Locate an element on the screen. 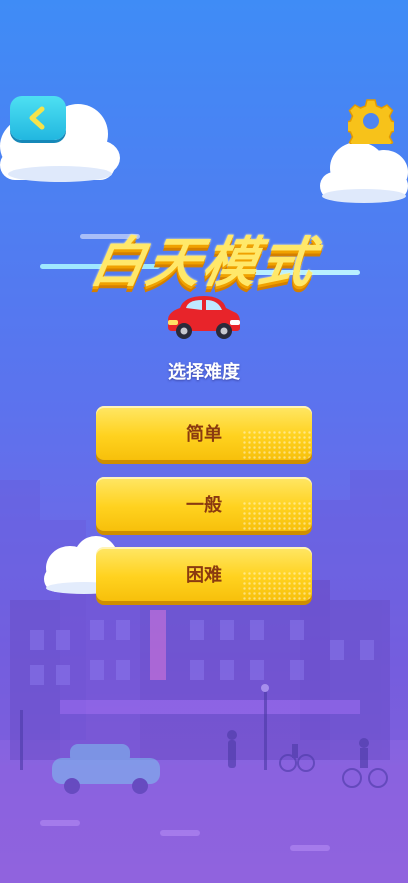  difficulty-button-label: 简单 is located at coordinates (204, 434).